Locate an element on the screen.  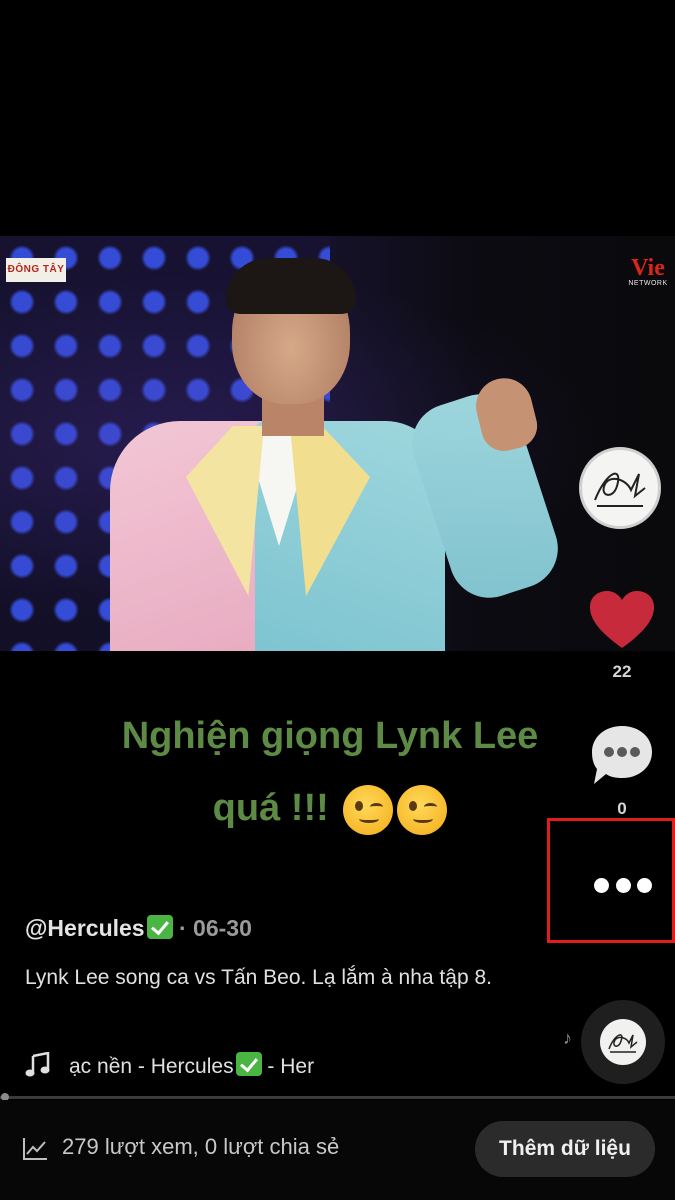
caption-overlay: Nghiện giọng Lynk Lee quá !!! is located at coordinates (330, 772).